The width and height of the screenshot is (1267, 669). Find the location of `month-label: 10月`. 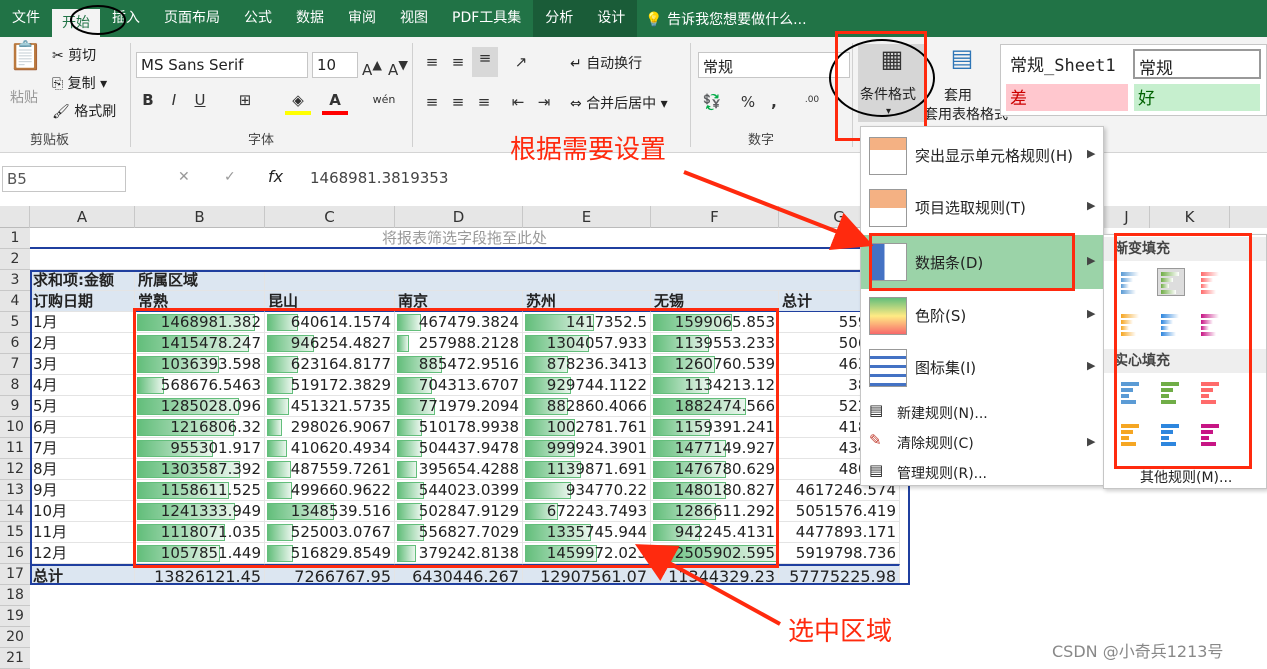

month-label: 10月 is located at coordinates (82, 511).